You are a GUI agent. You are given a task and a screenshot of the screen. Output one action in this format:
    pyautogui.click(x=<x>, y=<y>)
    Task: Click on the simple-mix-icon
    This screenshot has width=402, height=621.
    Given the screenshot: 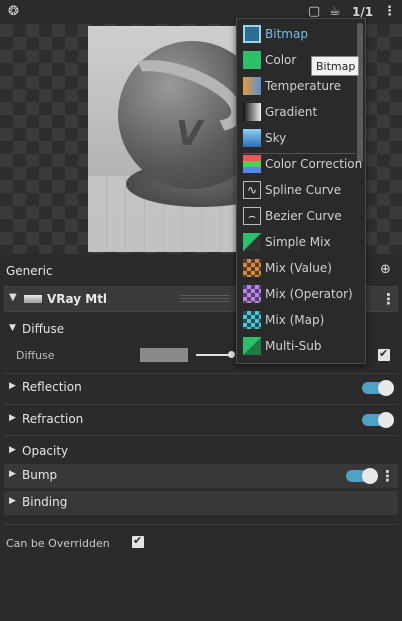 What is the action you would take?
    pyautogui.click(x=252, y=242)
    